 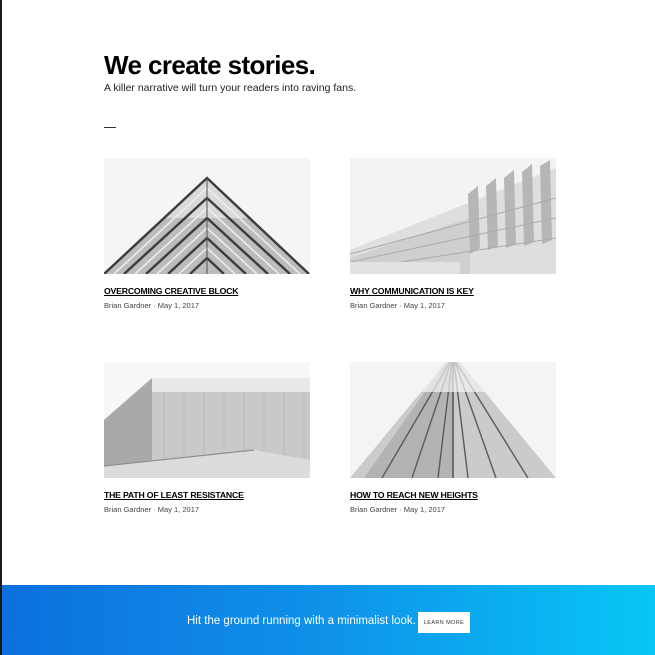 What do you see at coordinates (207, 291) in the screenshot?
I see `post-title: OVERCOMING CREATIVE BLOCK` at bounding box center [207, 291].